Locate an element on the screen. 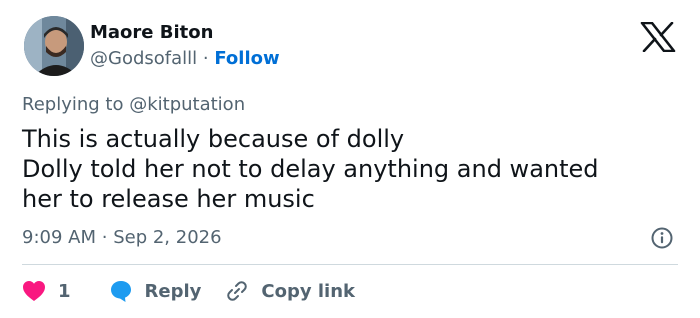 Image resolution: width=700 pixels, height=318 pixels. replying-prefix: Replying to is located at coordinates (73, 104).